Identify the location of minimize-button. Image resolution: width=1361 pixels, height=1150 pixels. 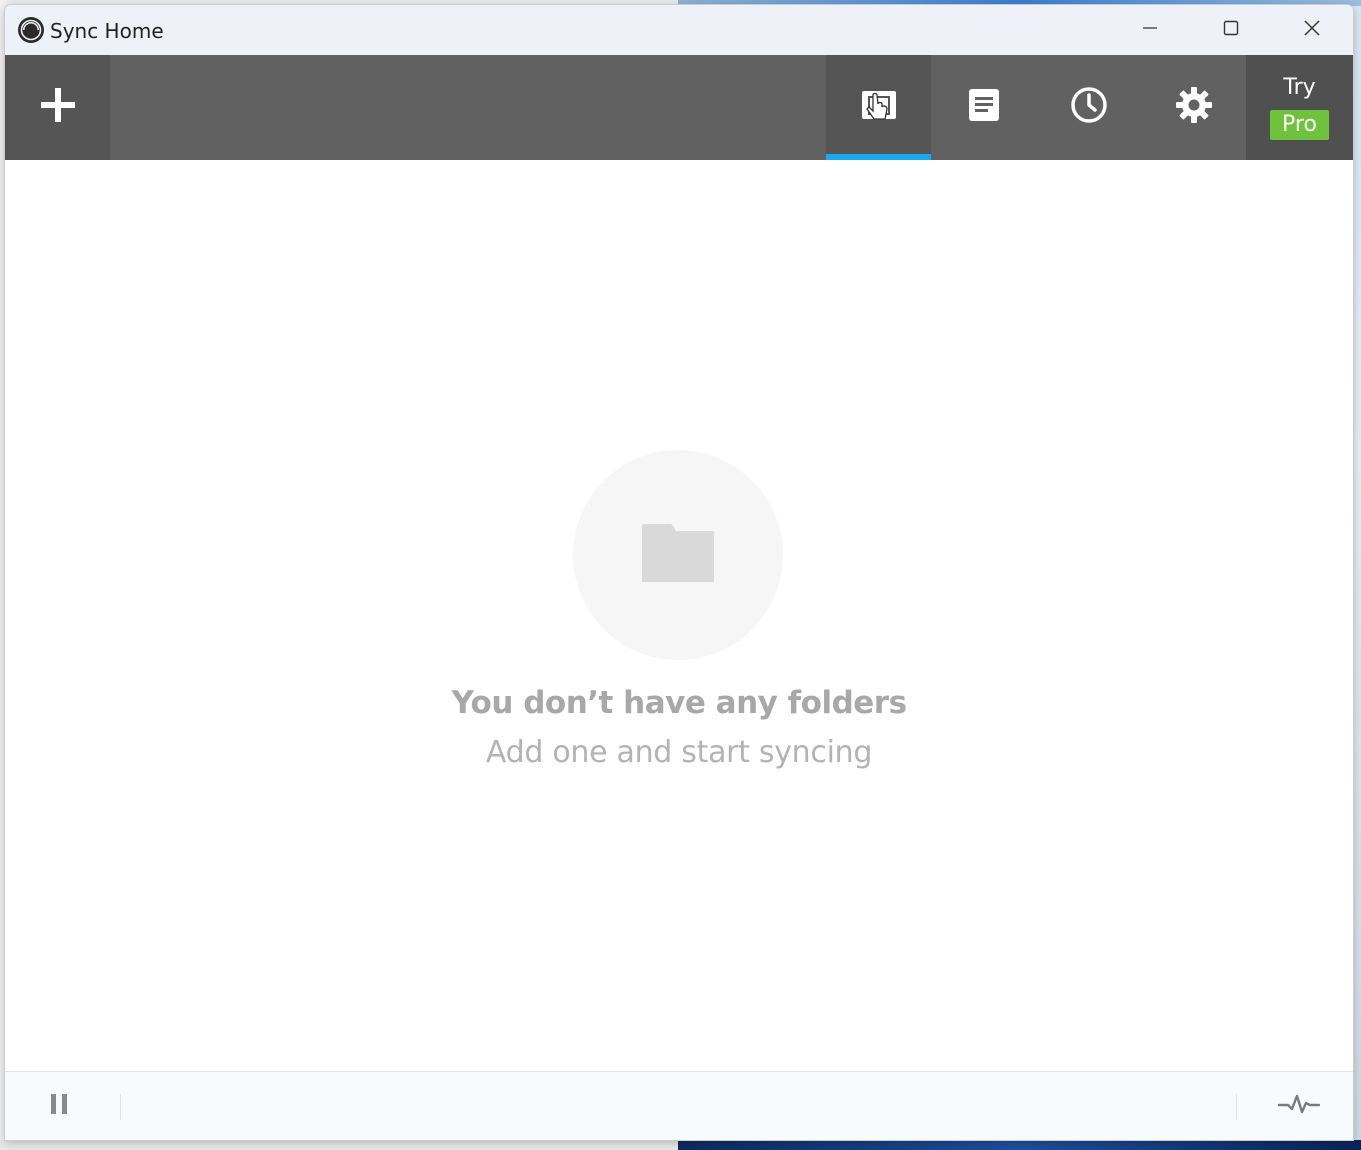
(1150, 30).